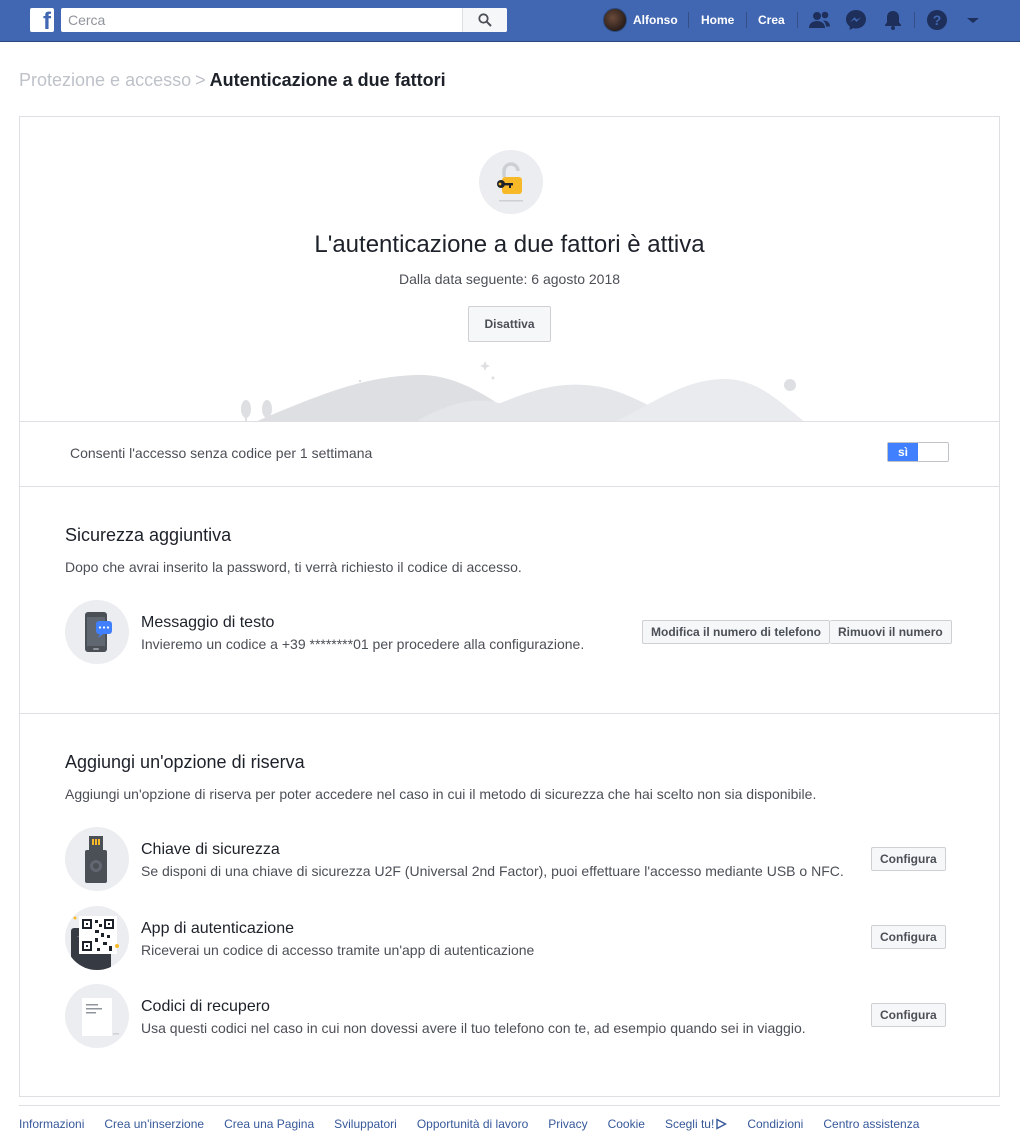 Image resolution: width=1020 pixels, height=1137 pixels. Describe the element at coordinates (722, 1124) in the screenshot. I see `adchoices-icon` at that location.